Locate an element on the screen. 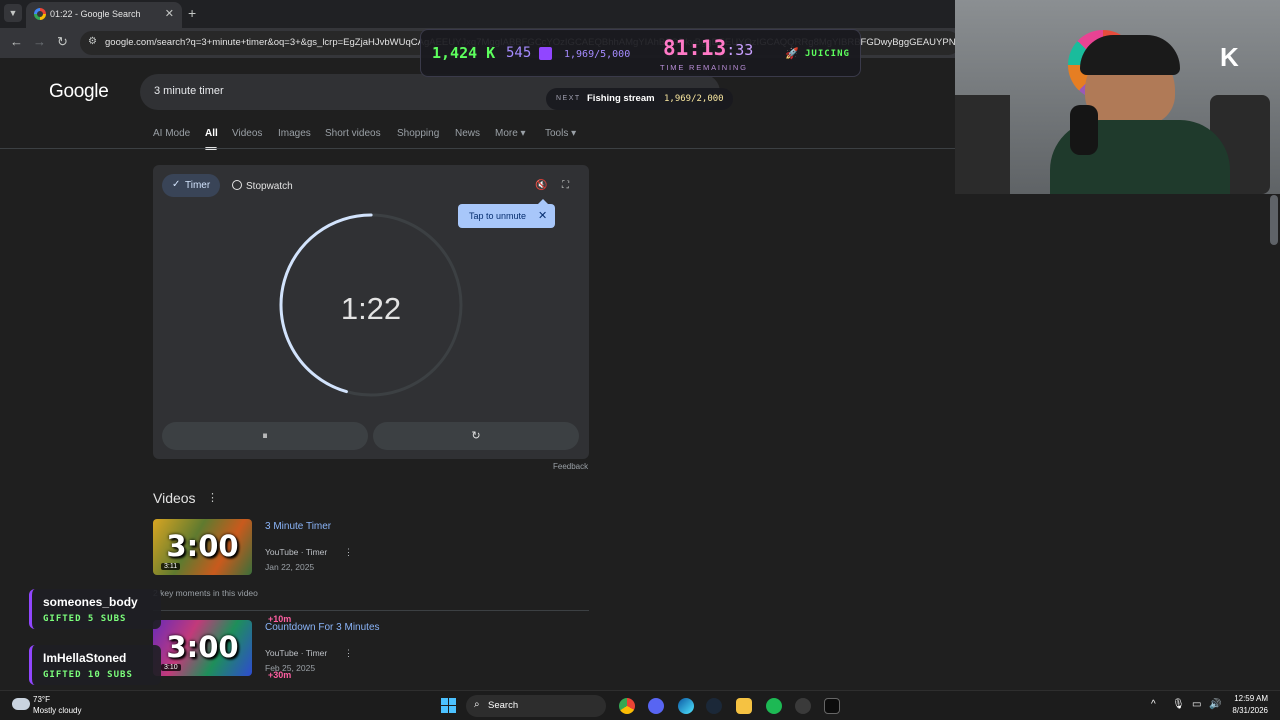 The height and width of the screenshot is (720, 1280). rocket-icon: 🚀 is located at coordinates (792, 54).